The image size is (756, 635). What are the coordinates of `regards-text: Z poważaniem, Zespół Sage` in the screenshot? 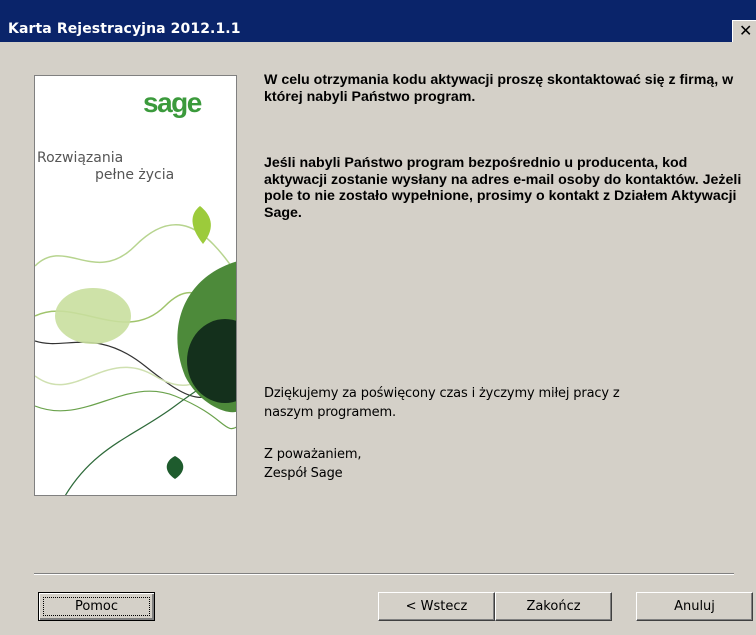 It's located at (504, 464).